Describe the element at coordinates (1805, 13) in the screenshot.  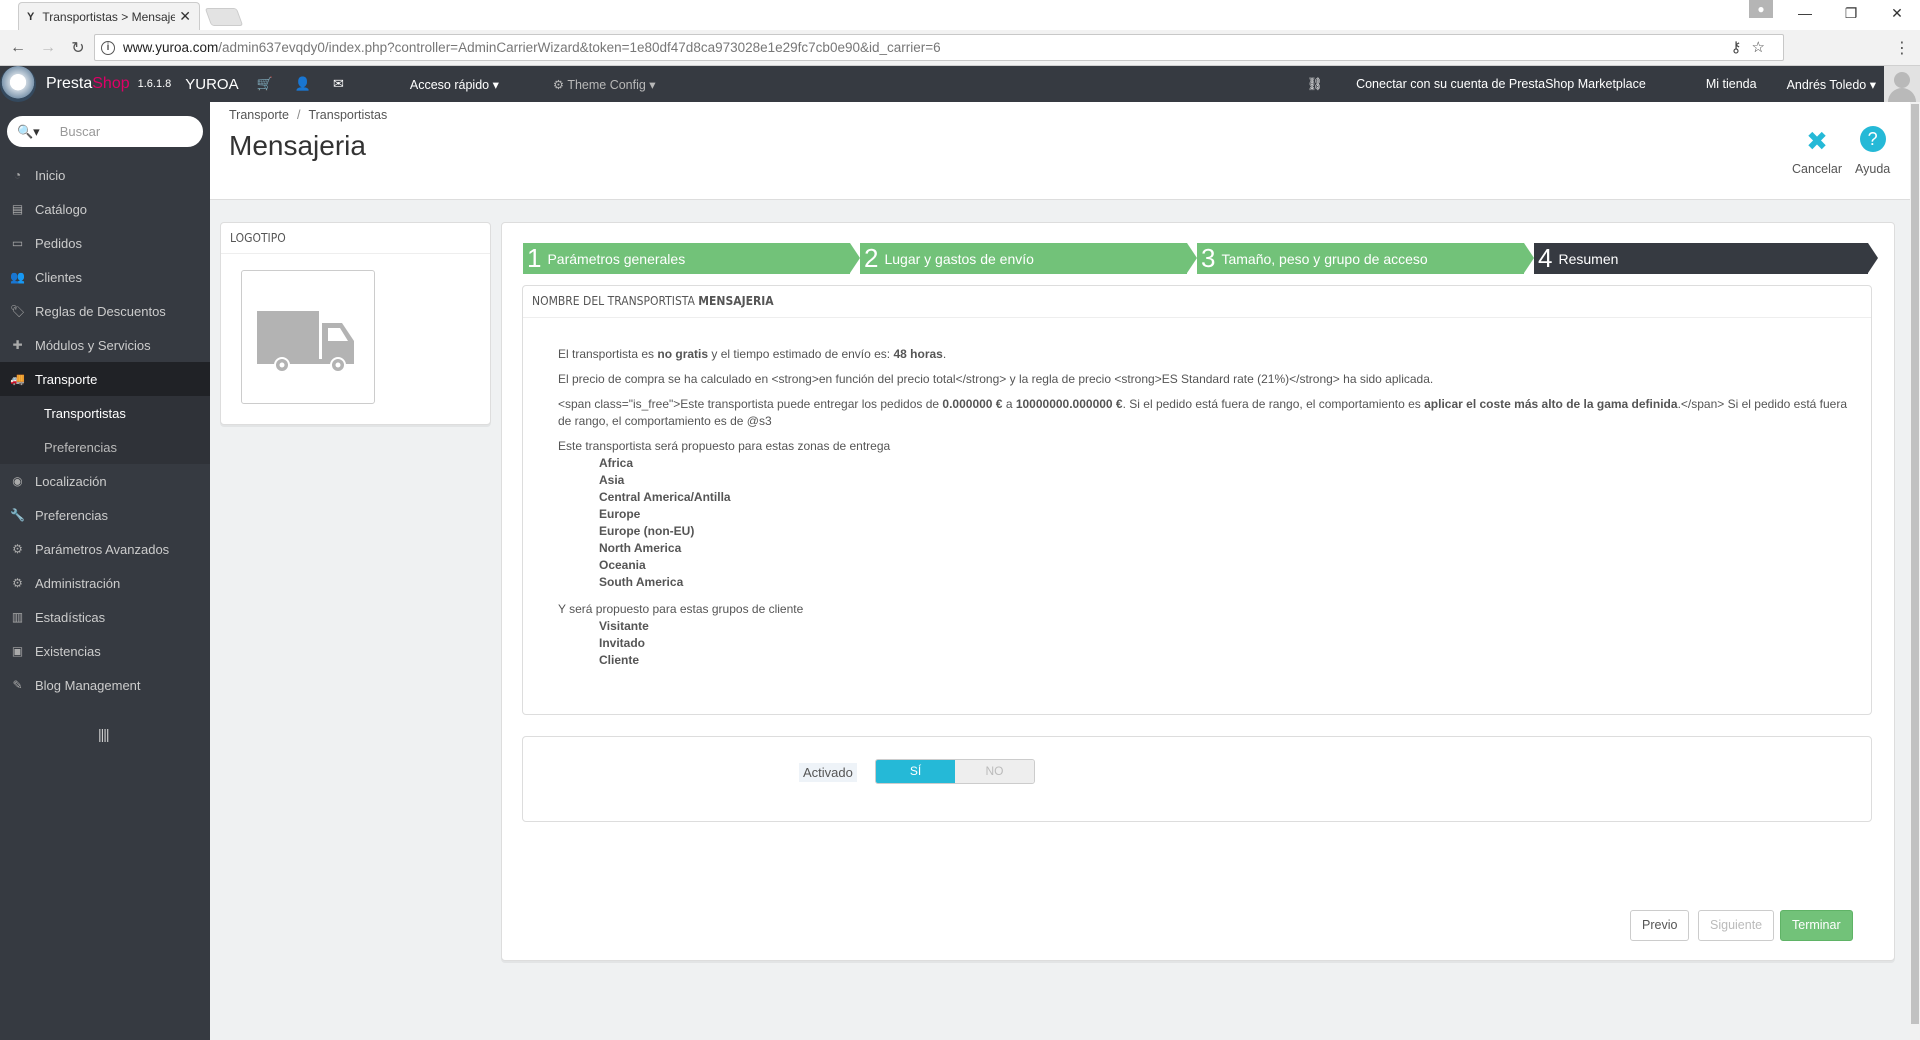
I see `minimize-icon: —` at that location.